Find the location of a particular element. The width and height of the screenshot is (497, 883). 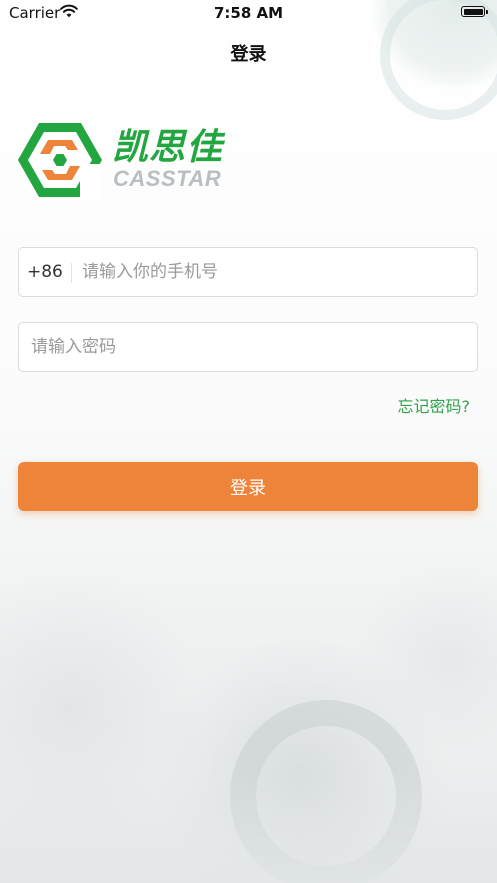

clock-time: 7:58 AM is located at coordinates (248, 13).